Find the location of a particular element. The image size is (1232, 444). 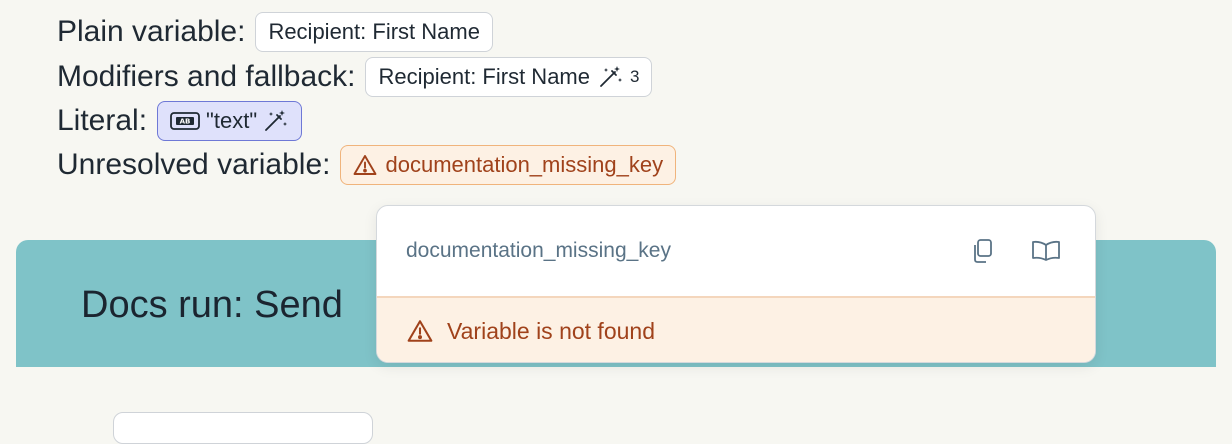

modifiers-label: Modifiers and fallback: is located at coordinates (206, 76).